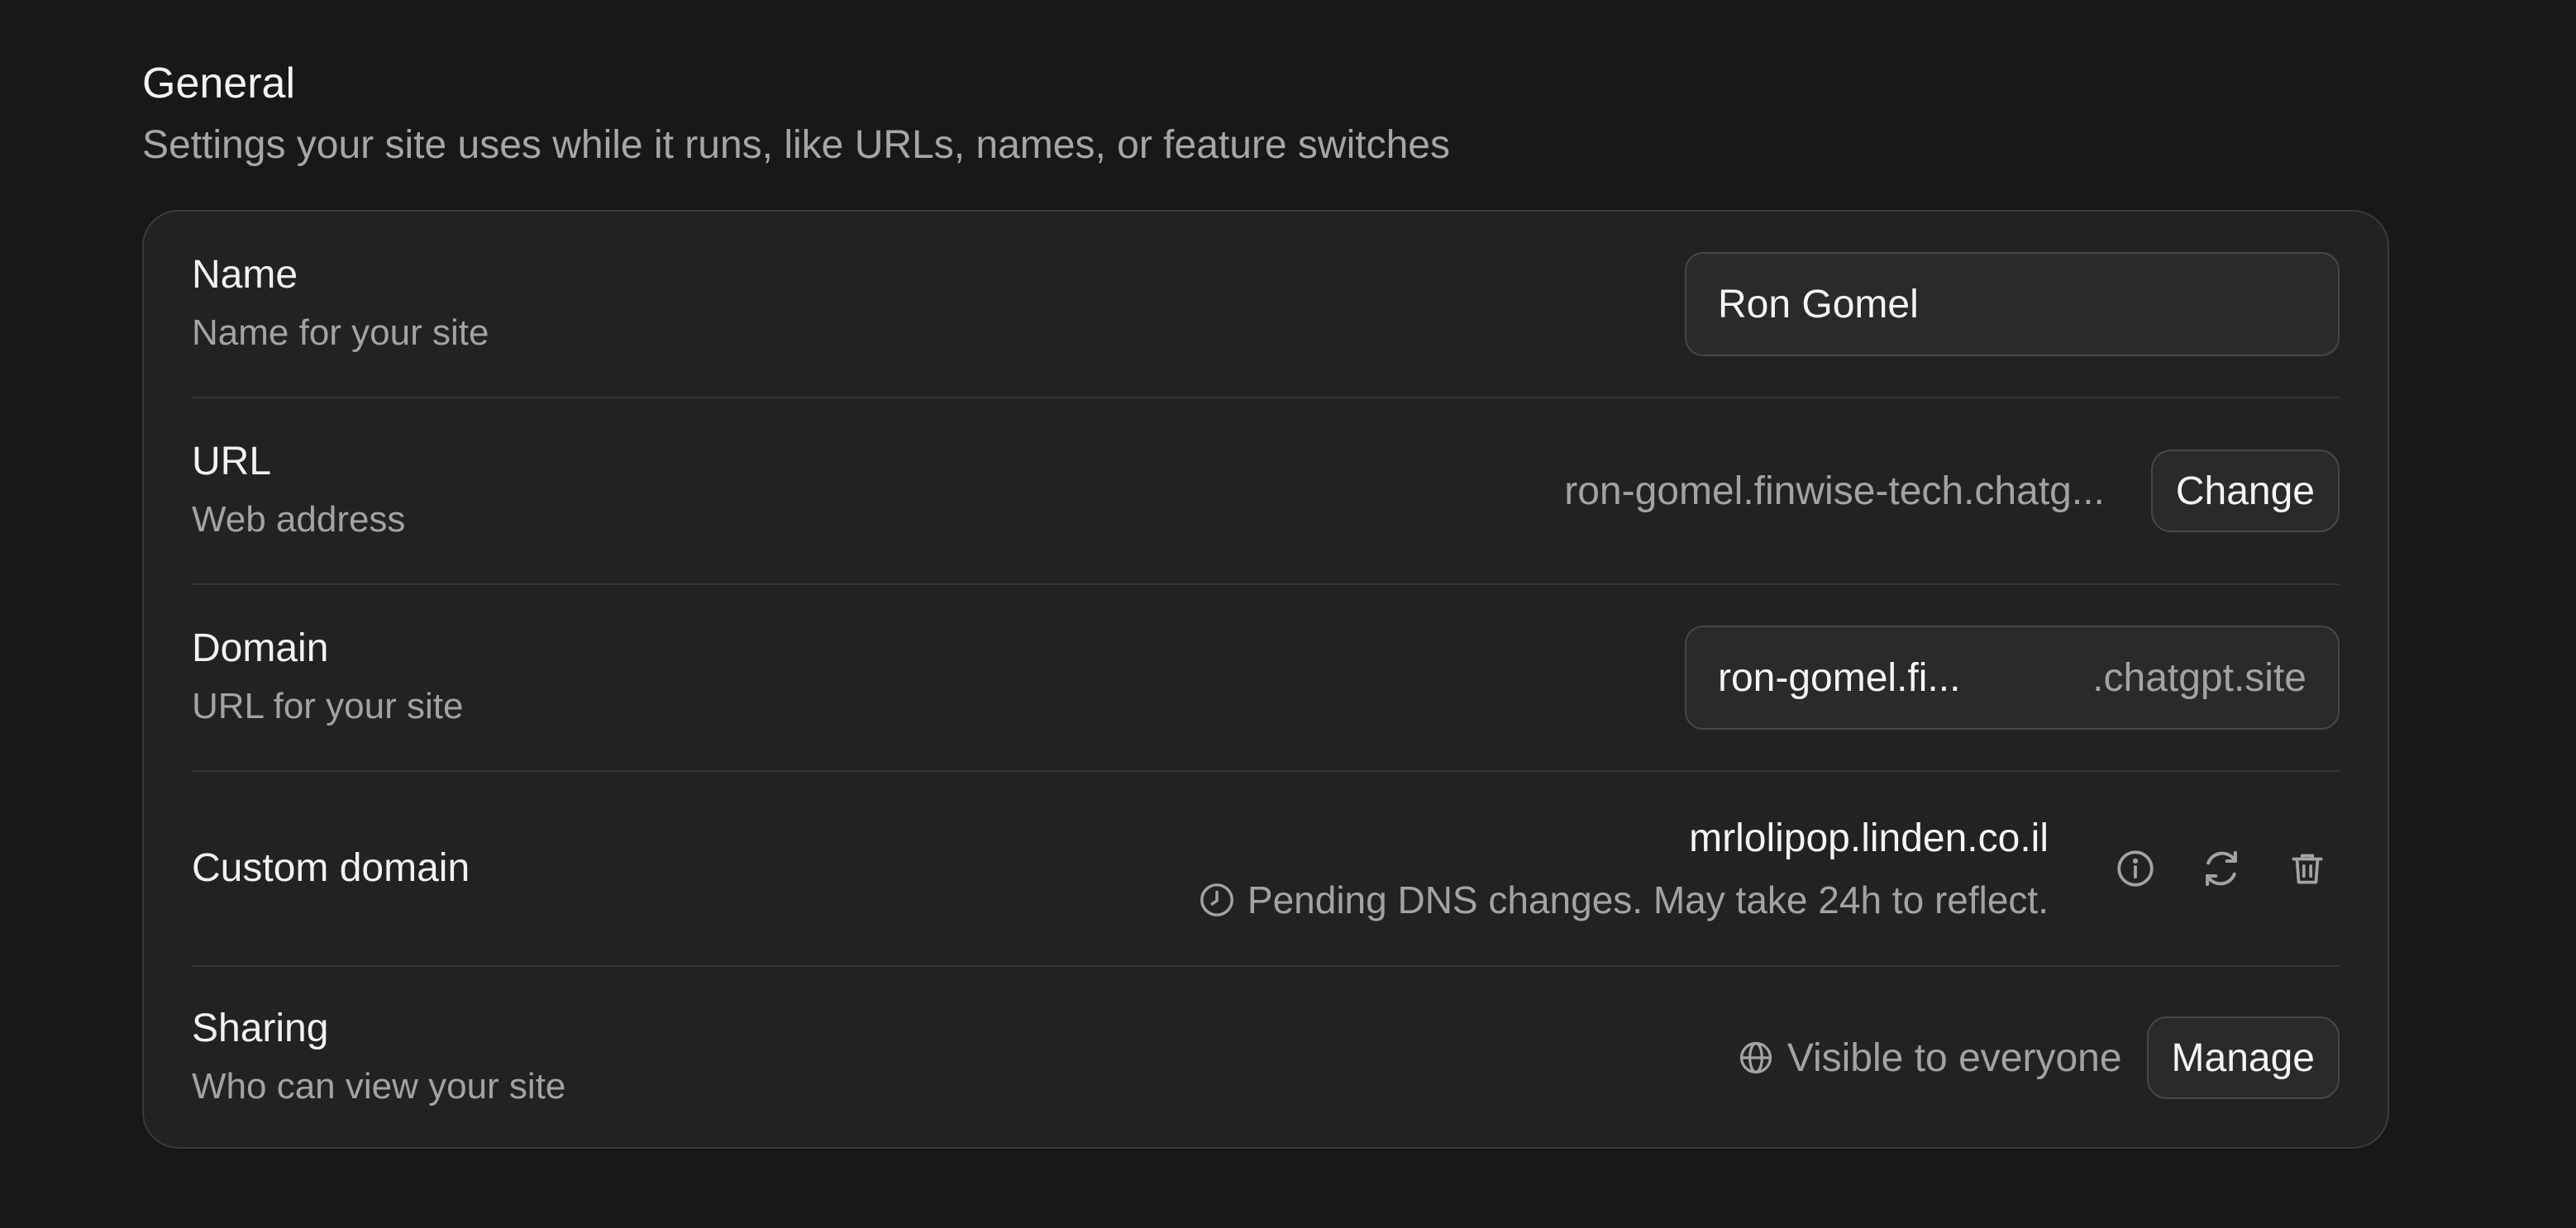  I want to click on sharing-row-controls: Visible to everyone Manage, so click(2039, 1058).